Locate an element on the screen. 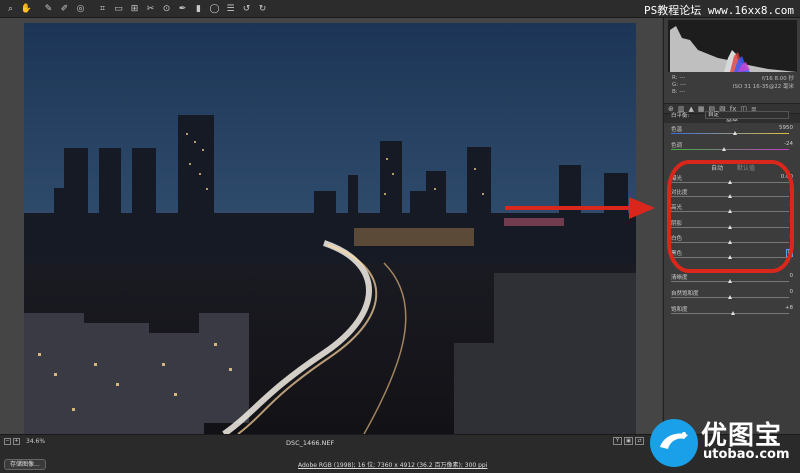 The width and height of the screenshot is (800, 473). logo-url: utobao.com is located at coordinates (746, 454).